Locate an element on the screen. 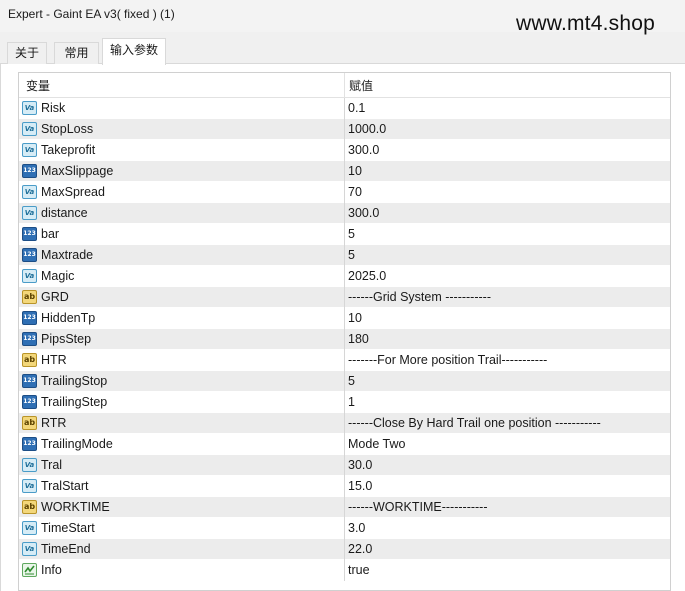  header-divider is located at coordinates (344, 85).